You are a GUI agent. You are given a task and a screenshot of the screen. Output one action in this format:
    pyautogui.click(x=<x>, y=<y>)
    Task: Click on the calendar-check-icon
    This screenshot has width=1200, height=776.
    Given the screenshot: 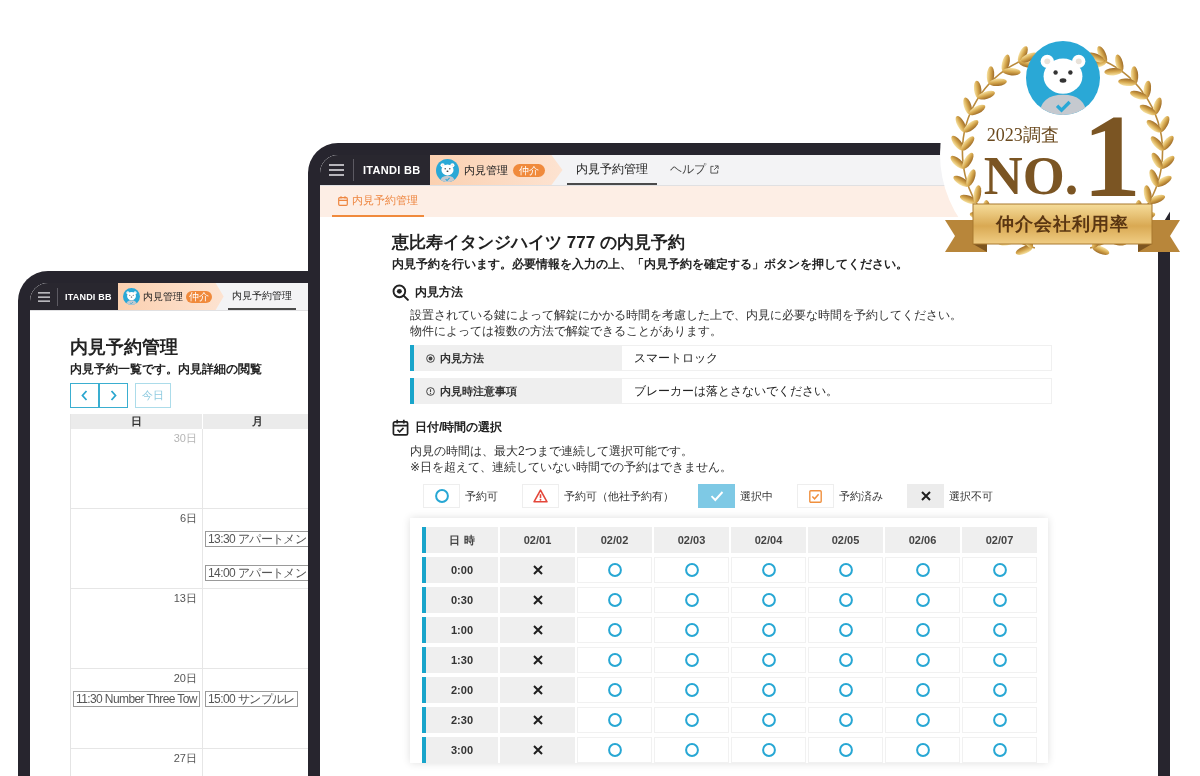 What is the action you would take?
    pyautogui.click(x=400, y=427)
    